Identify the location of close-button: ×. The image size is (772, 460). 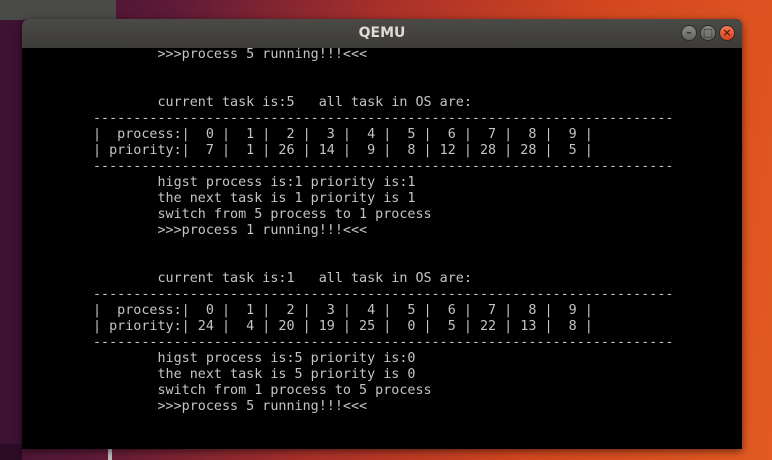
(727, 33).